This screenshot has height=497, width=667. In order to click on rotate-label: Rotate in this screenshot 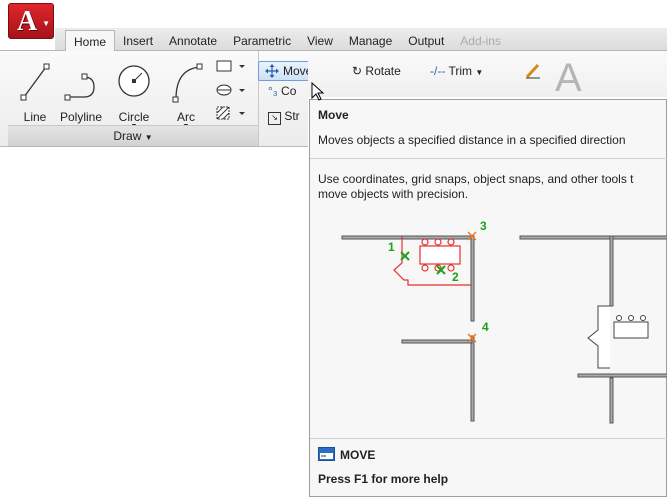, I will do `click(383, 71)`.